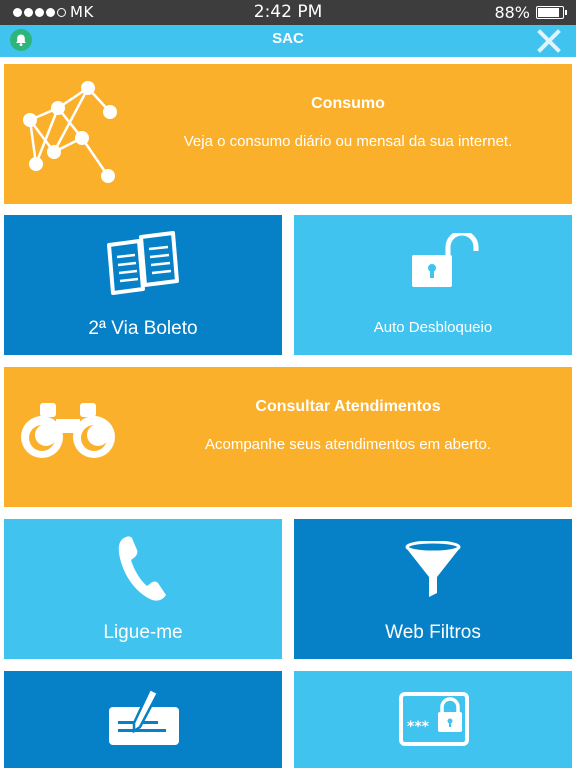 Image resolution: width=576 pixels, height=768 pixels. I want to click on ligue-me-tile: Ligue-me, so click(143, 589).